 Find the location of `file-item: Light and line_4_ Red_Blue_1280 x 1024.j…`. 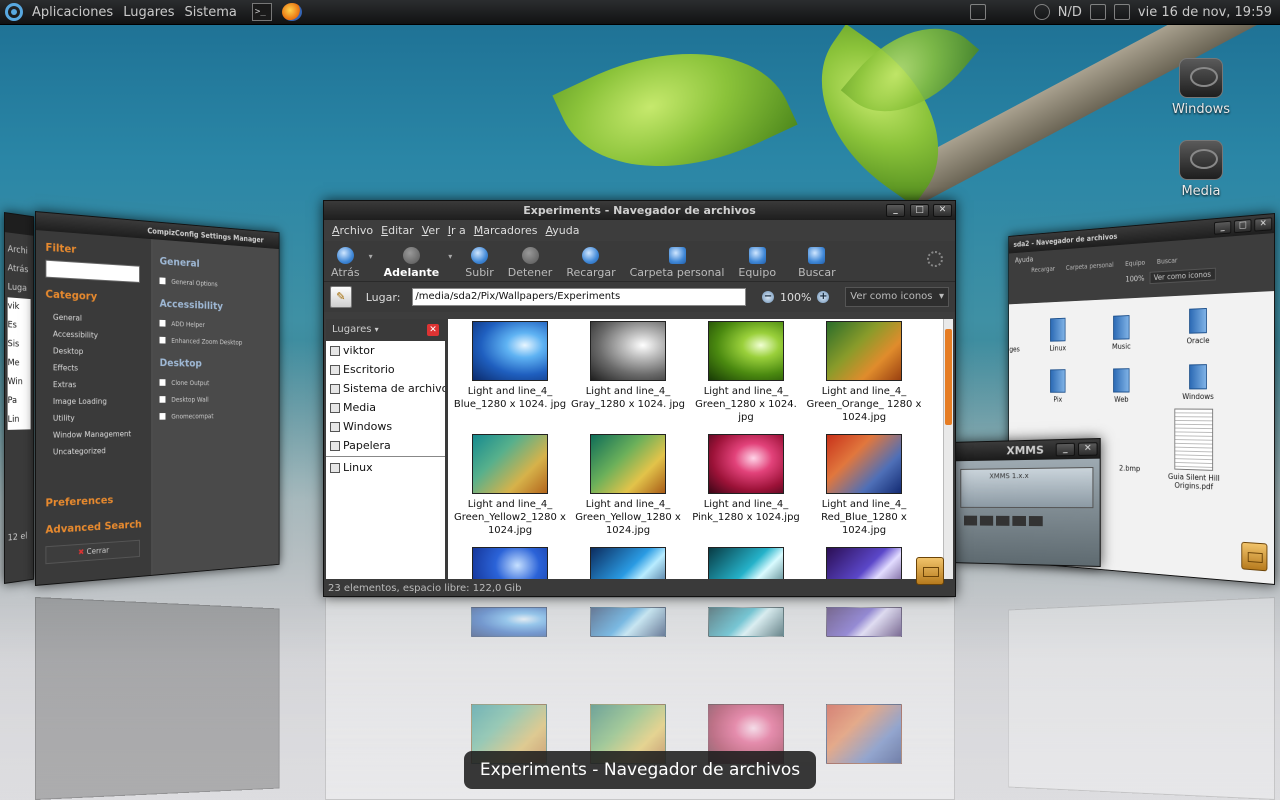

file-item: Light and line_4_ Red_Blue_1280 x 1024.j… is located at coordinates (864, 485).